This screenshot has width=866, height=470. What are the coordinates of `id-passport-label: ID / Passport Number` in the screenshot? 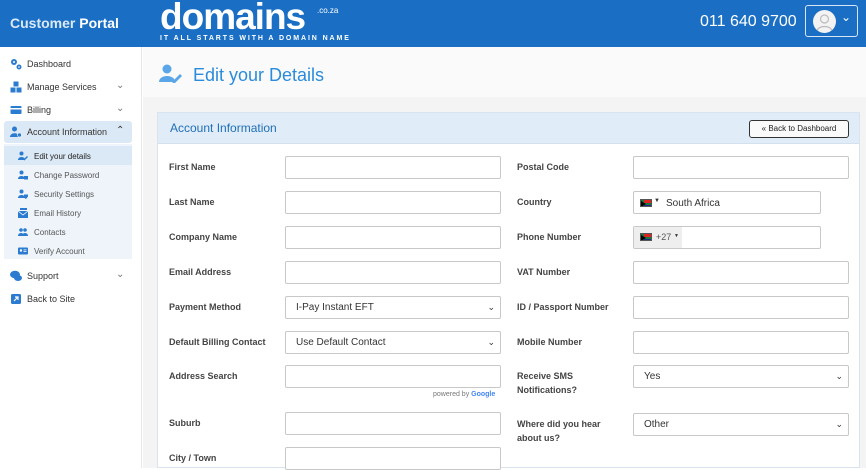 It's located at (563, 307).